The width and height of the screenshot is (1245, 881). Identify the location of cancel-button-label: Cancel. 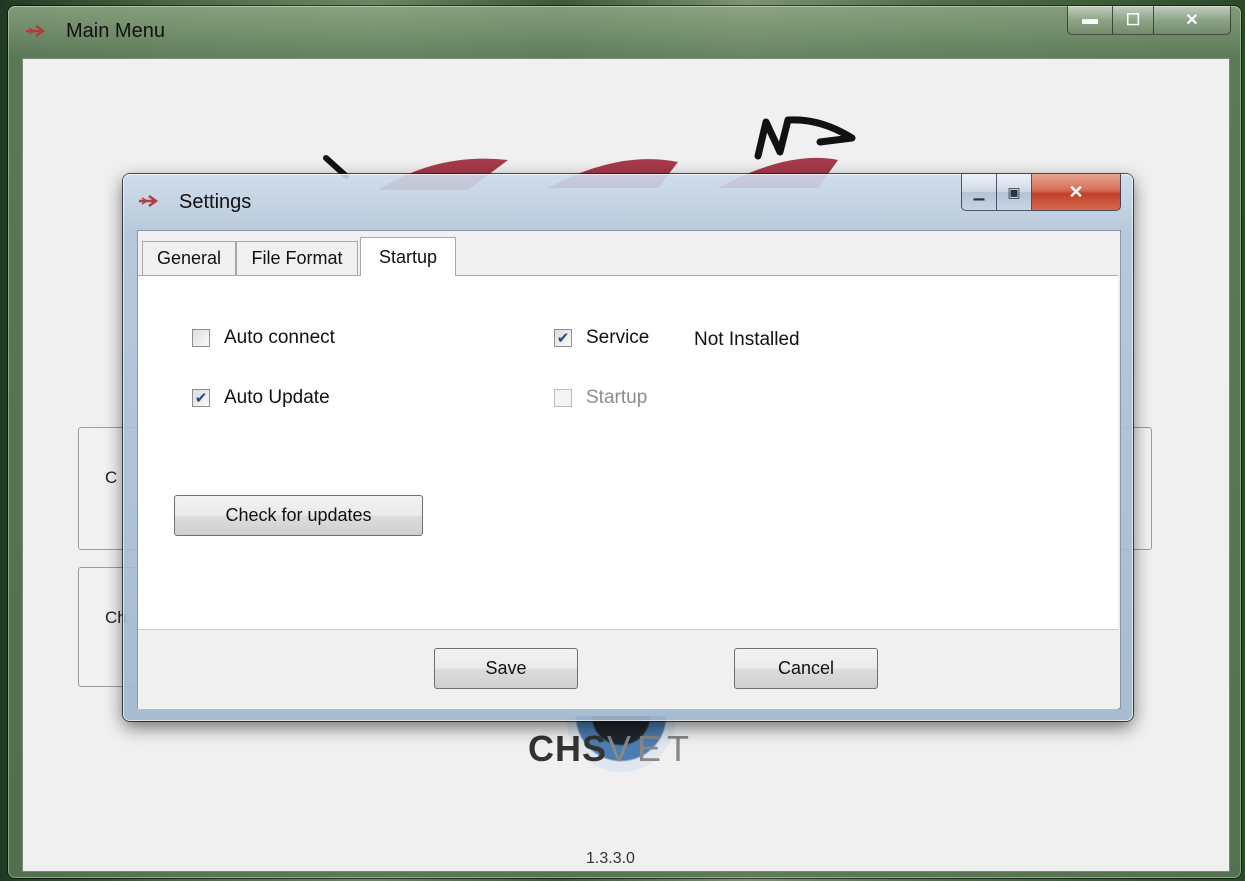
(806, 668).